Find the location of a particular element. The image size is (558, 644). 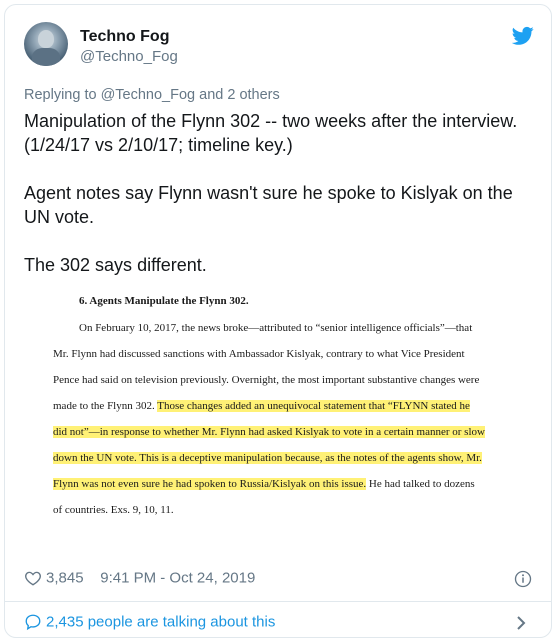

replying-to: Replying to @Techno_Fog and 2 others is located at coordinates (152, 95).